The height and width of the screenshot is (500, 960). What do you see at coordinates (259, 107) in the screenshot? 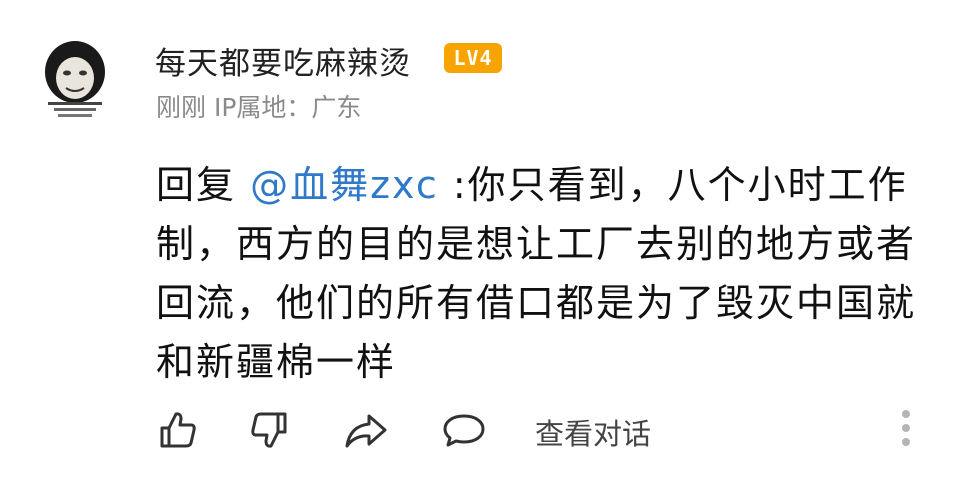
I see `post-meta: 刚刚 IP属地：广东` at bounding box center [259, 107].